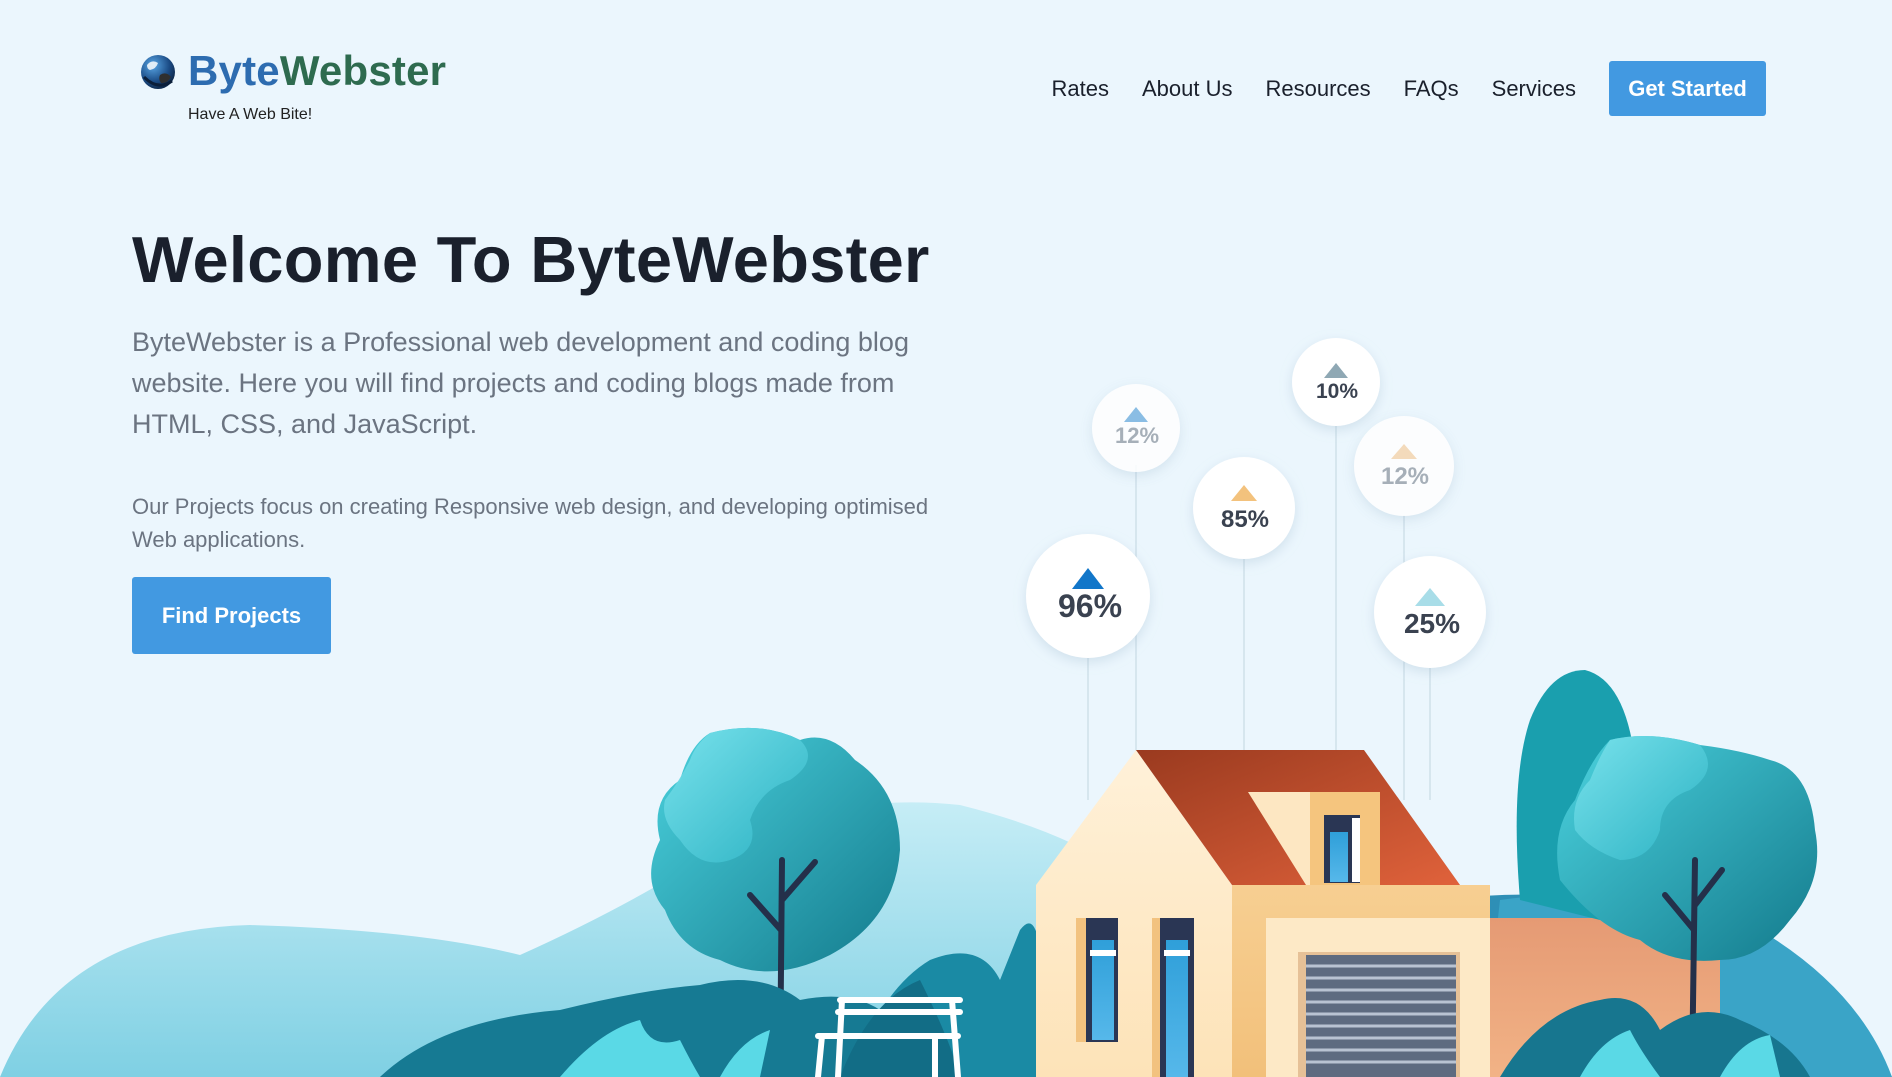 The width and height of the screenshot is (1892, 1077). Describe the element at coordinates (1337, 391) in the screenshot. I see `stat-value: 10%` at that location.